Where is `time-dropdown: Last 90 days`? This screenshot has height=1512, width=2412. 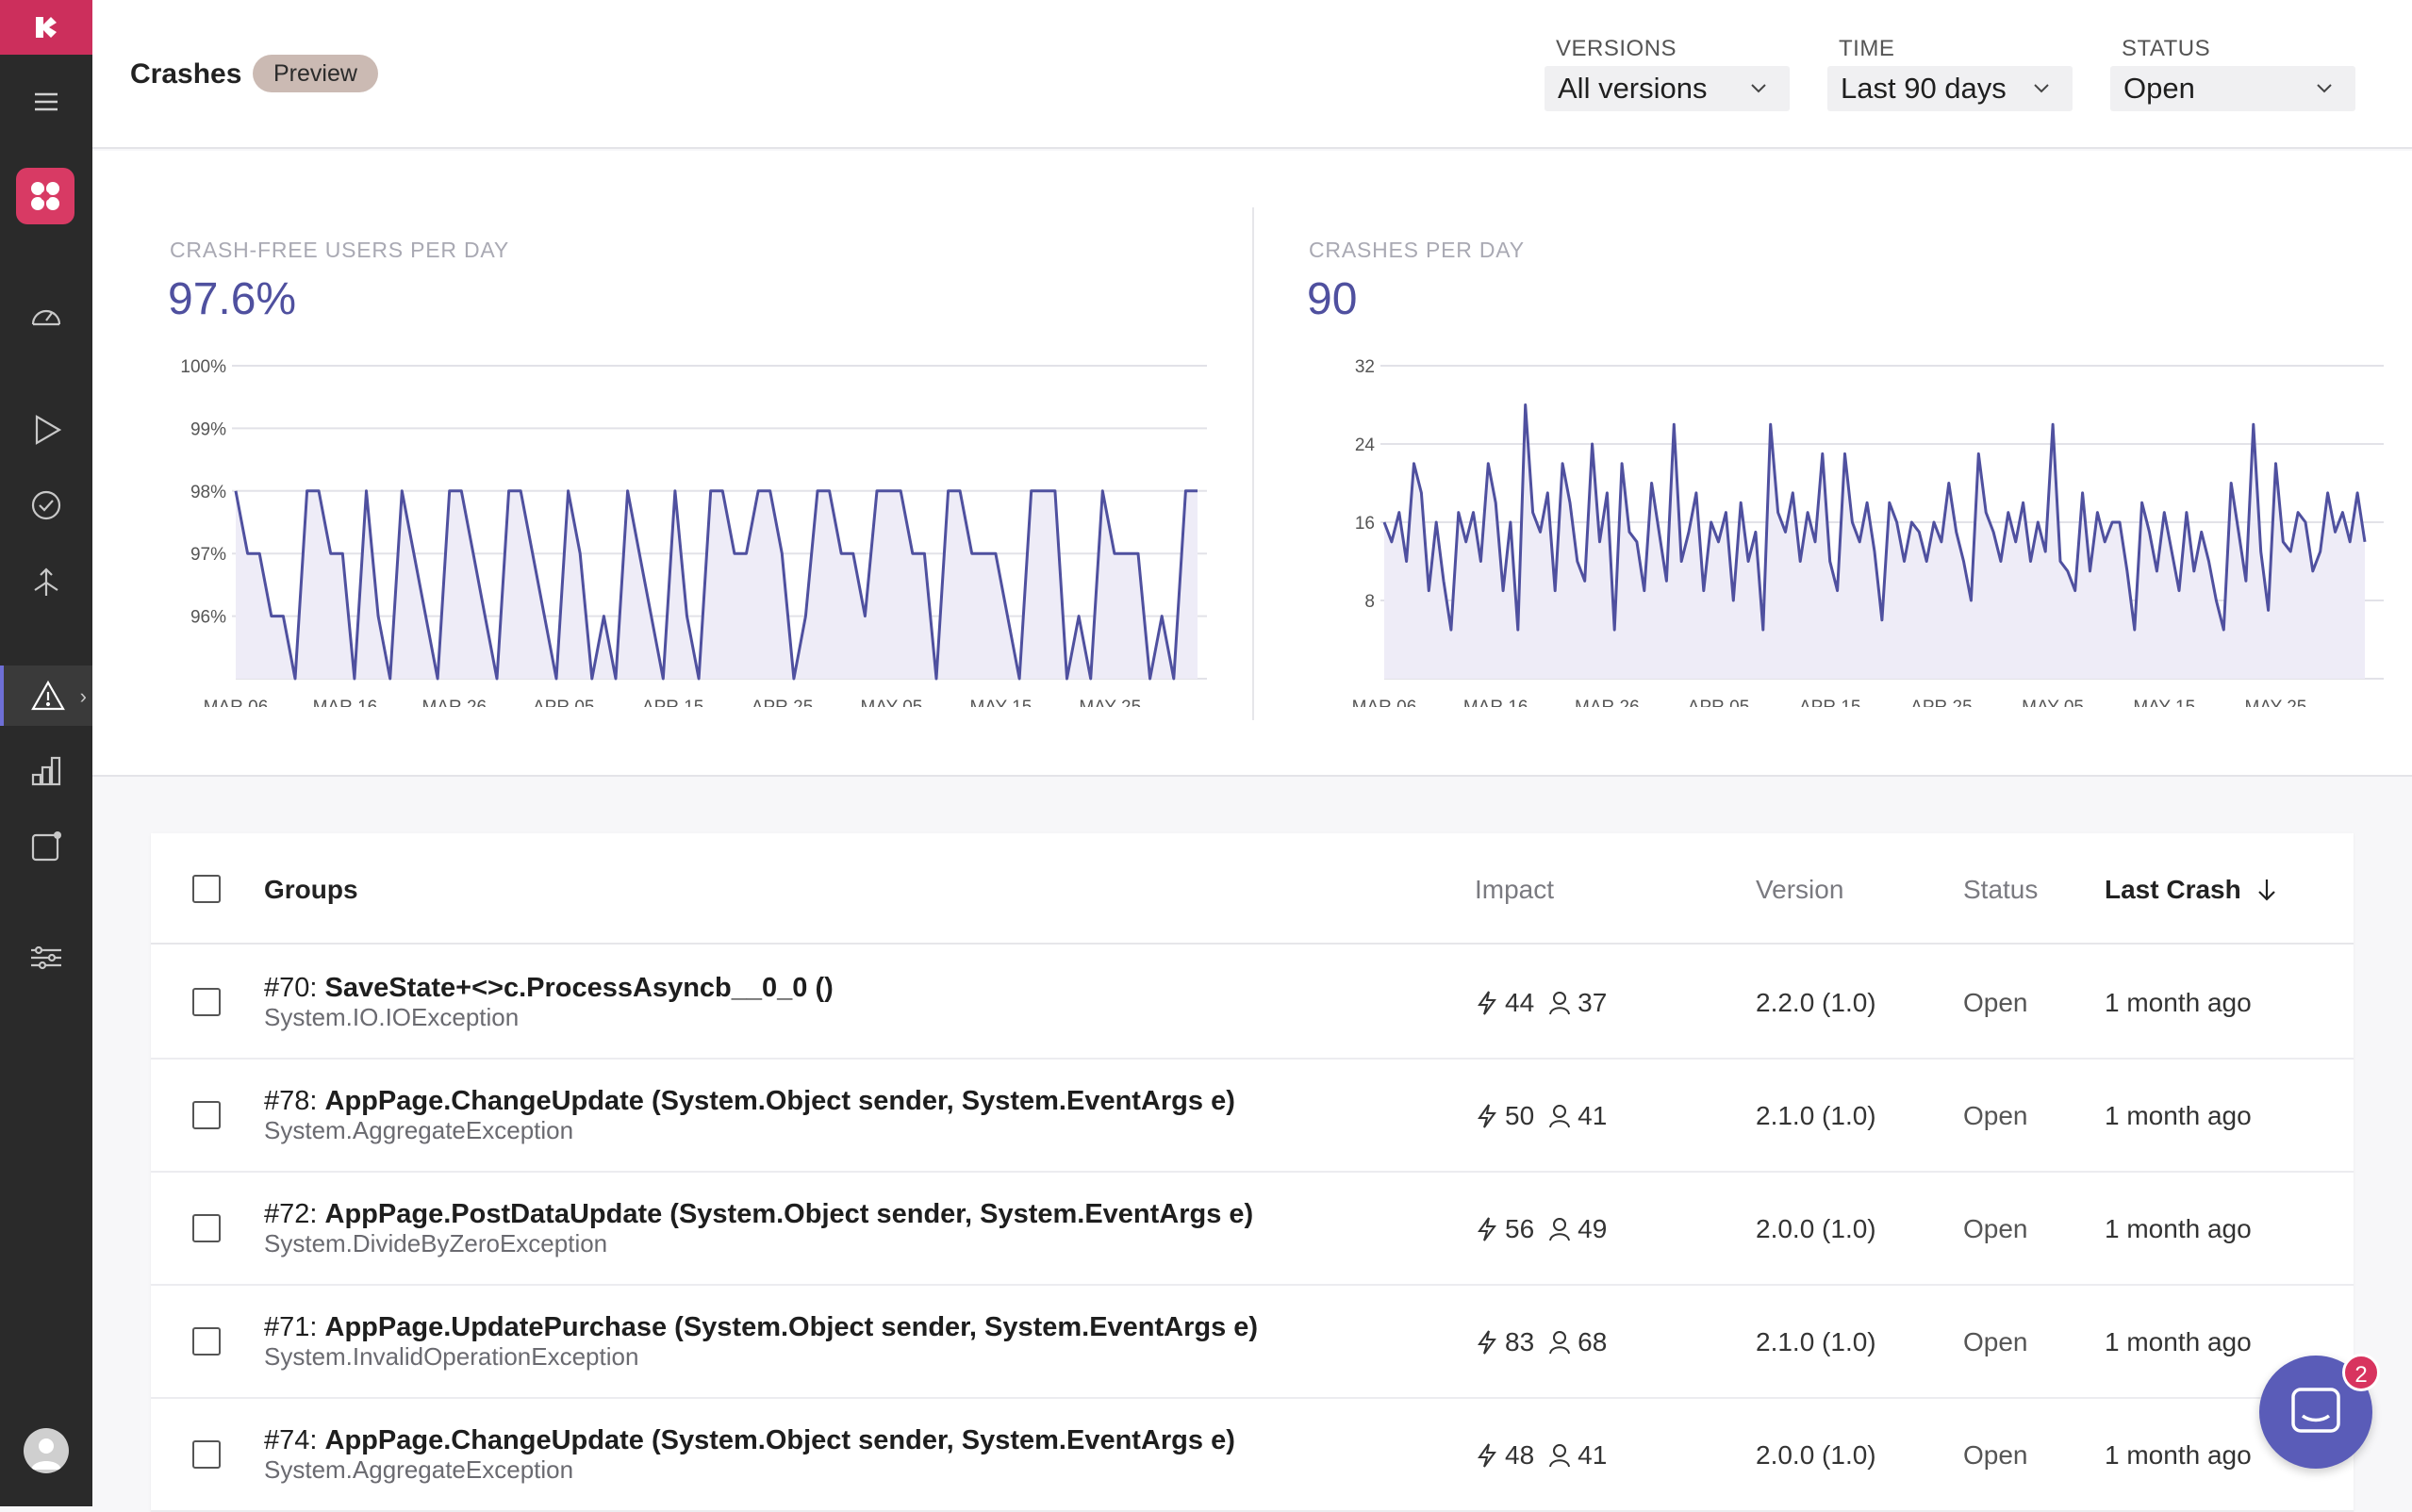
time-dropdown: Last 90 days is located at coordinates (1950, 89).